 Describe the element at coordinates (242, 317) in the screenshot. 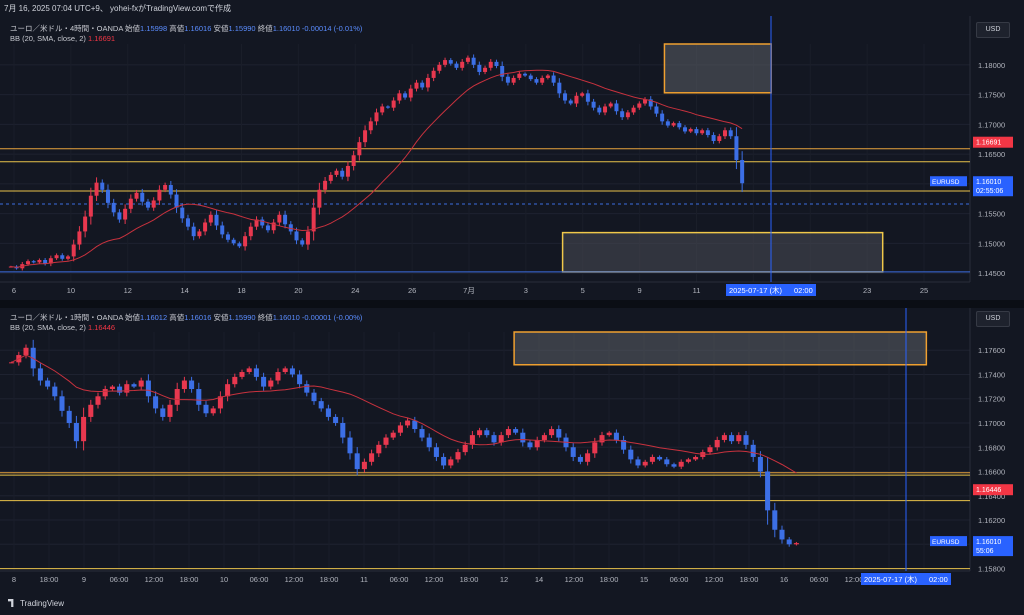

I see `legend-low: 1.15990` at that location.